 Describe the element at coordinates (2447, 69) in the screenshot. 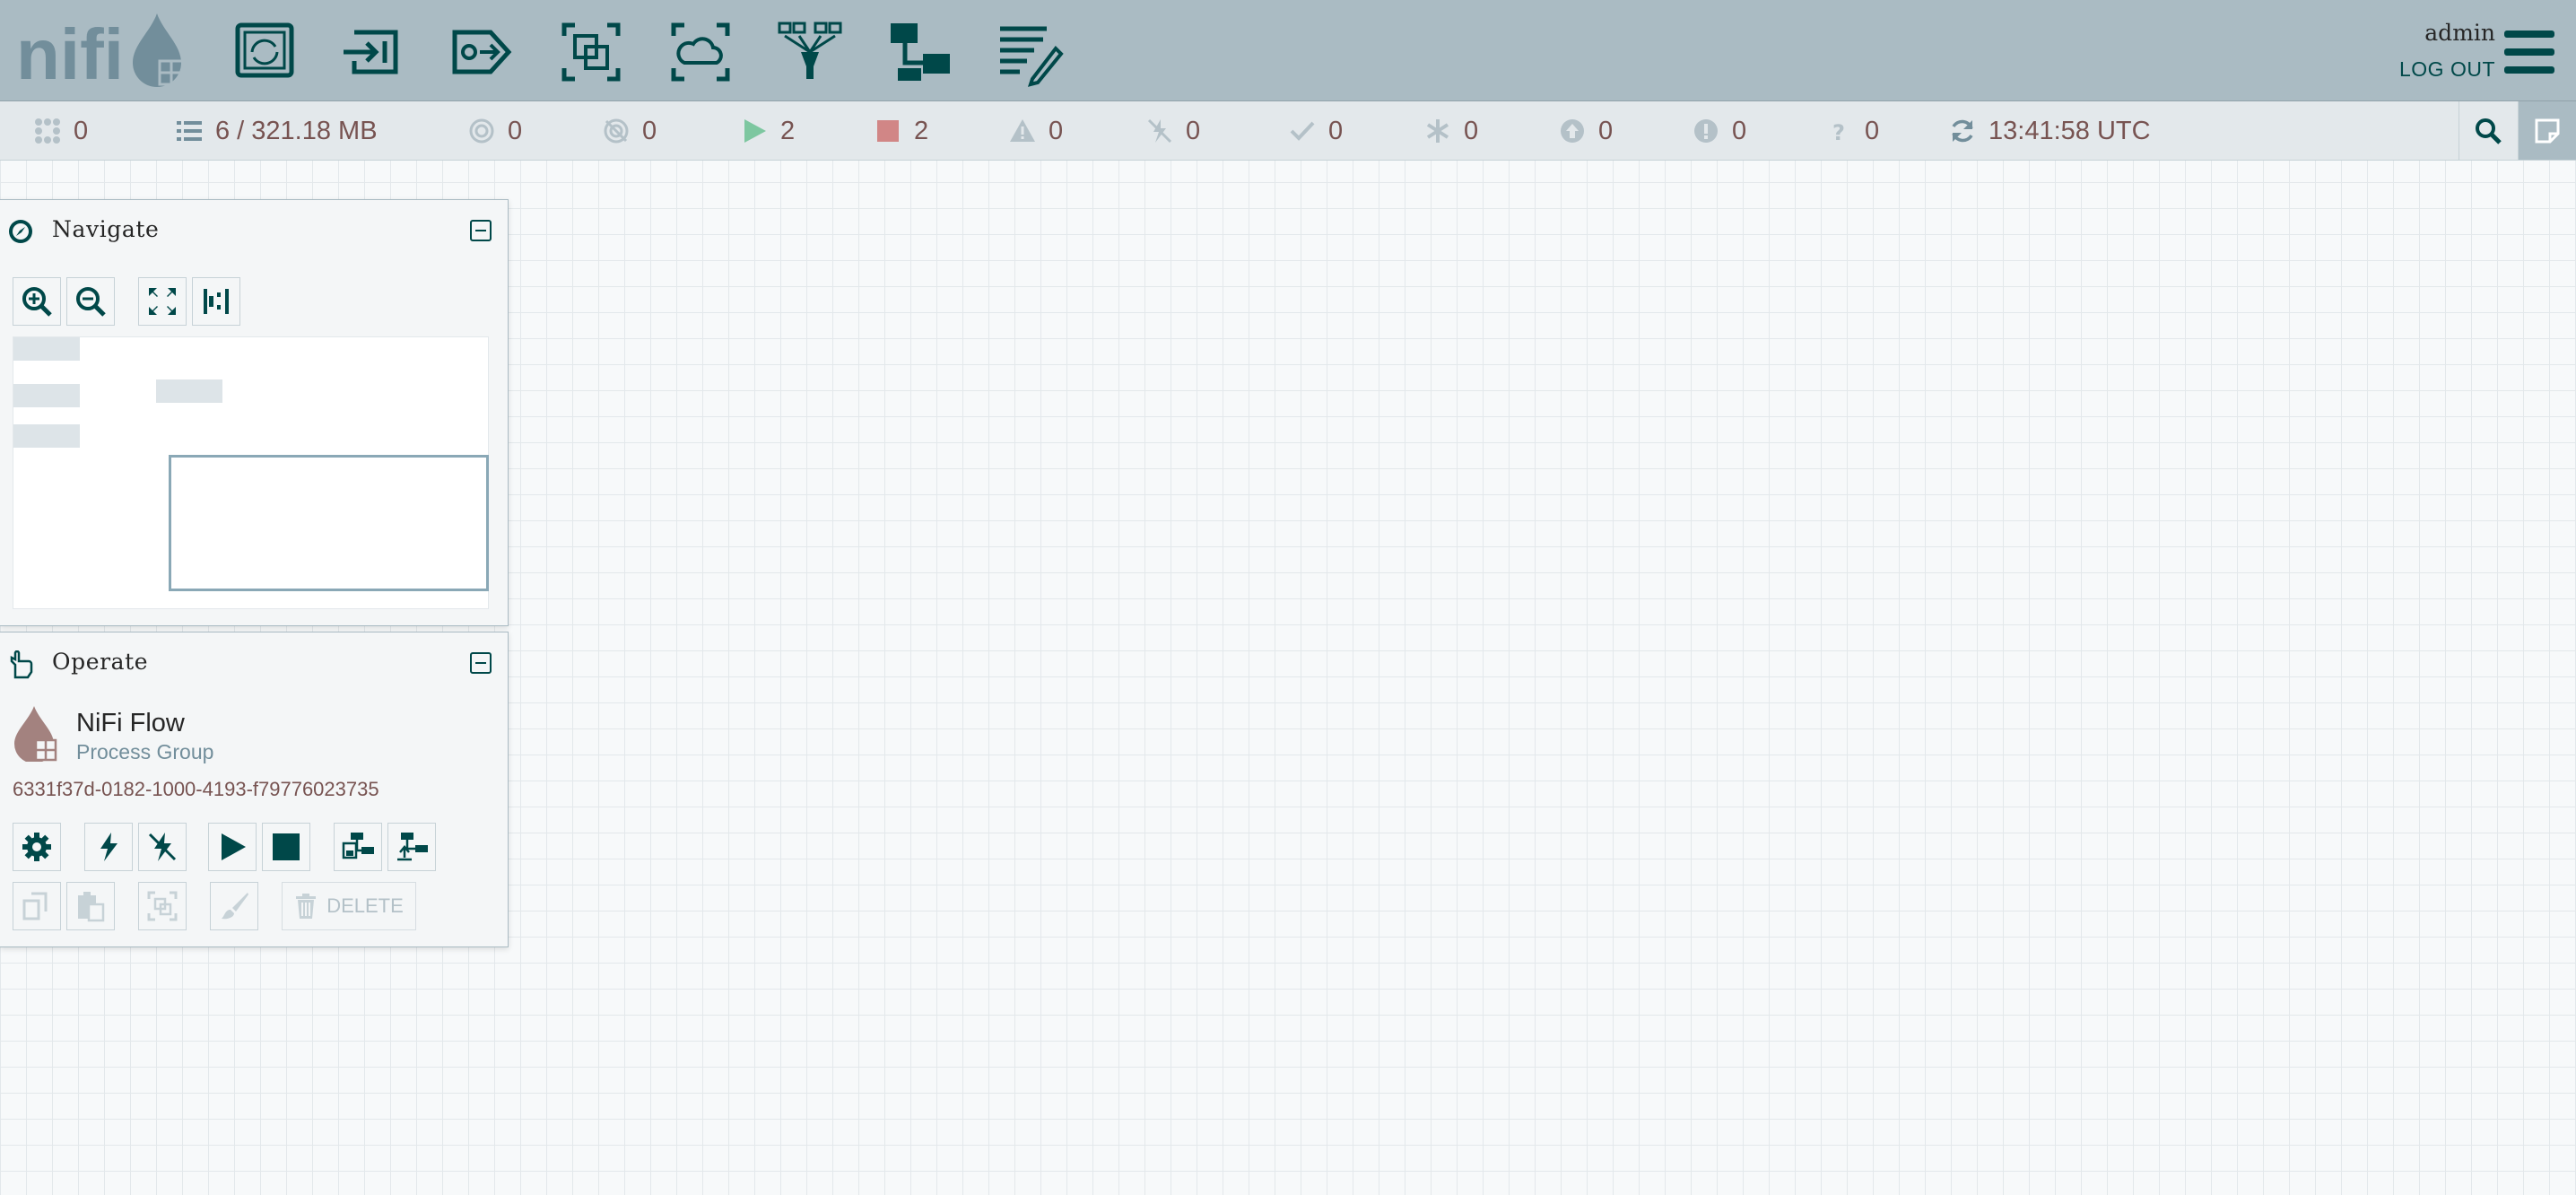

I see `logout-link: LOG OUT` at that location.